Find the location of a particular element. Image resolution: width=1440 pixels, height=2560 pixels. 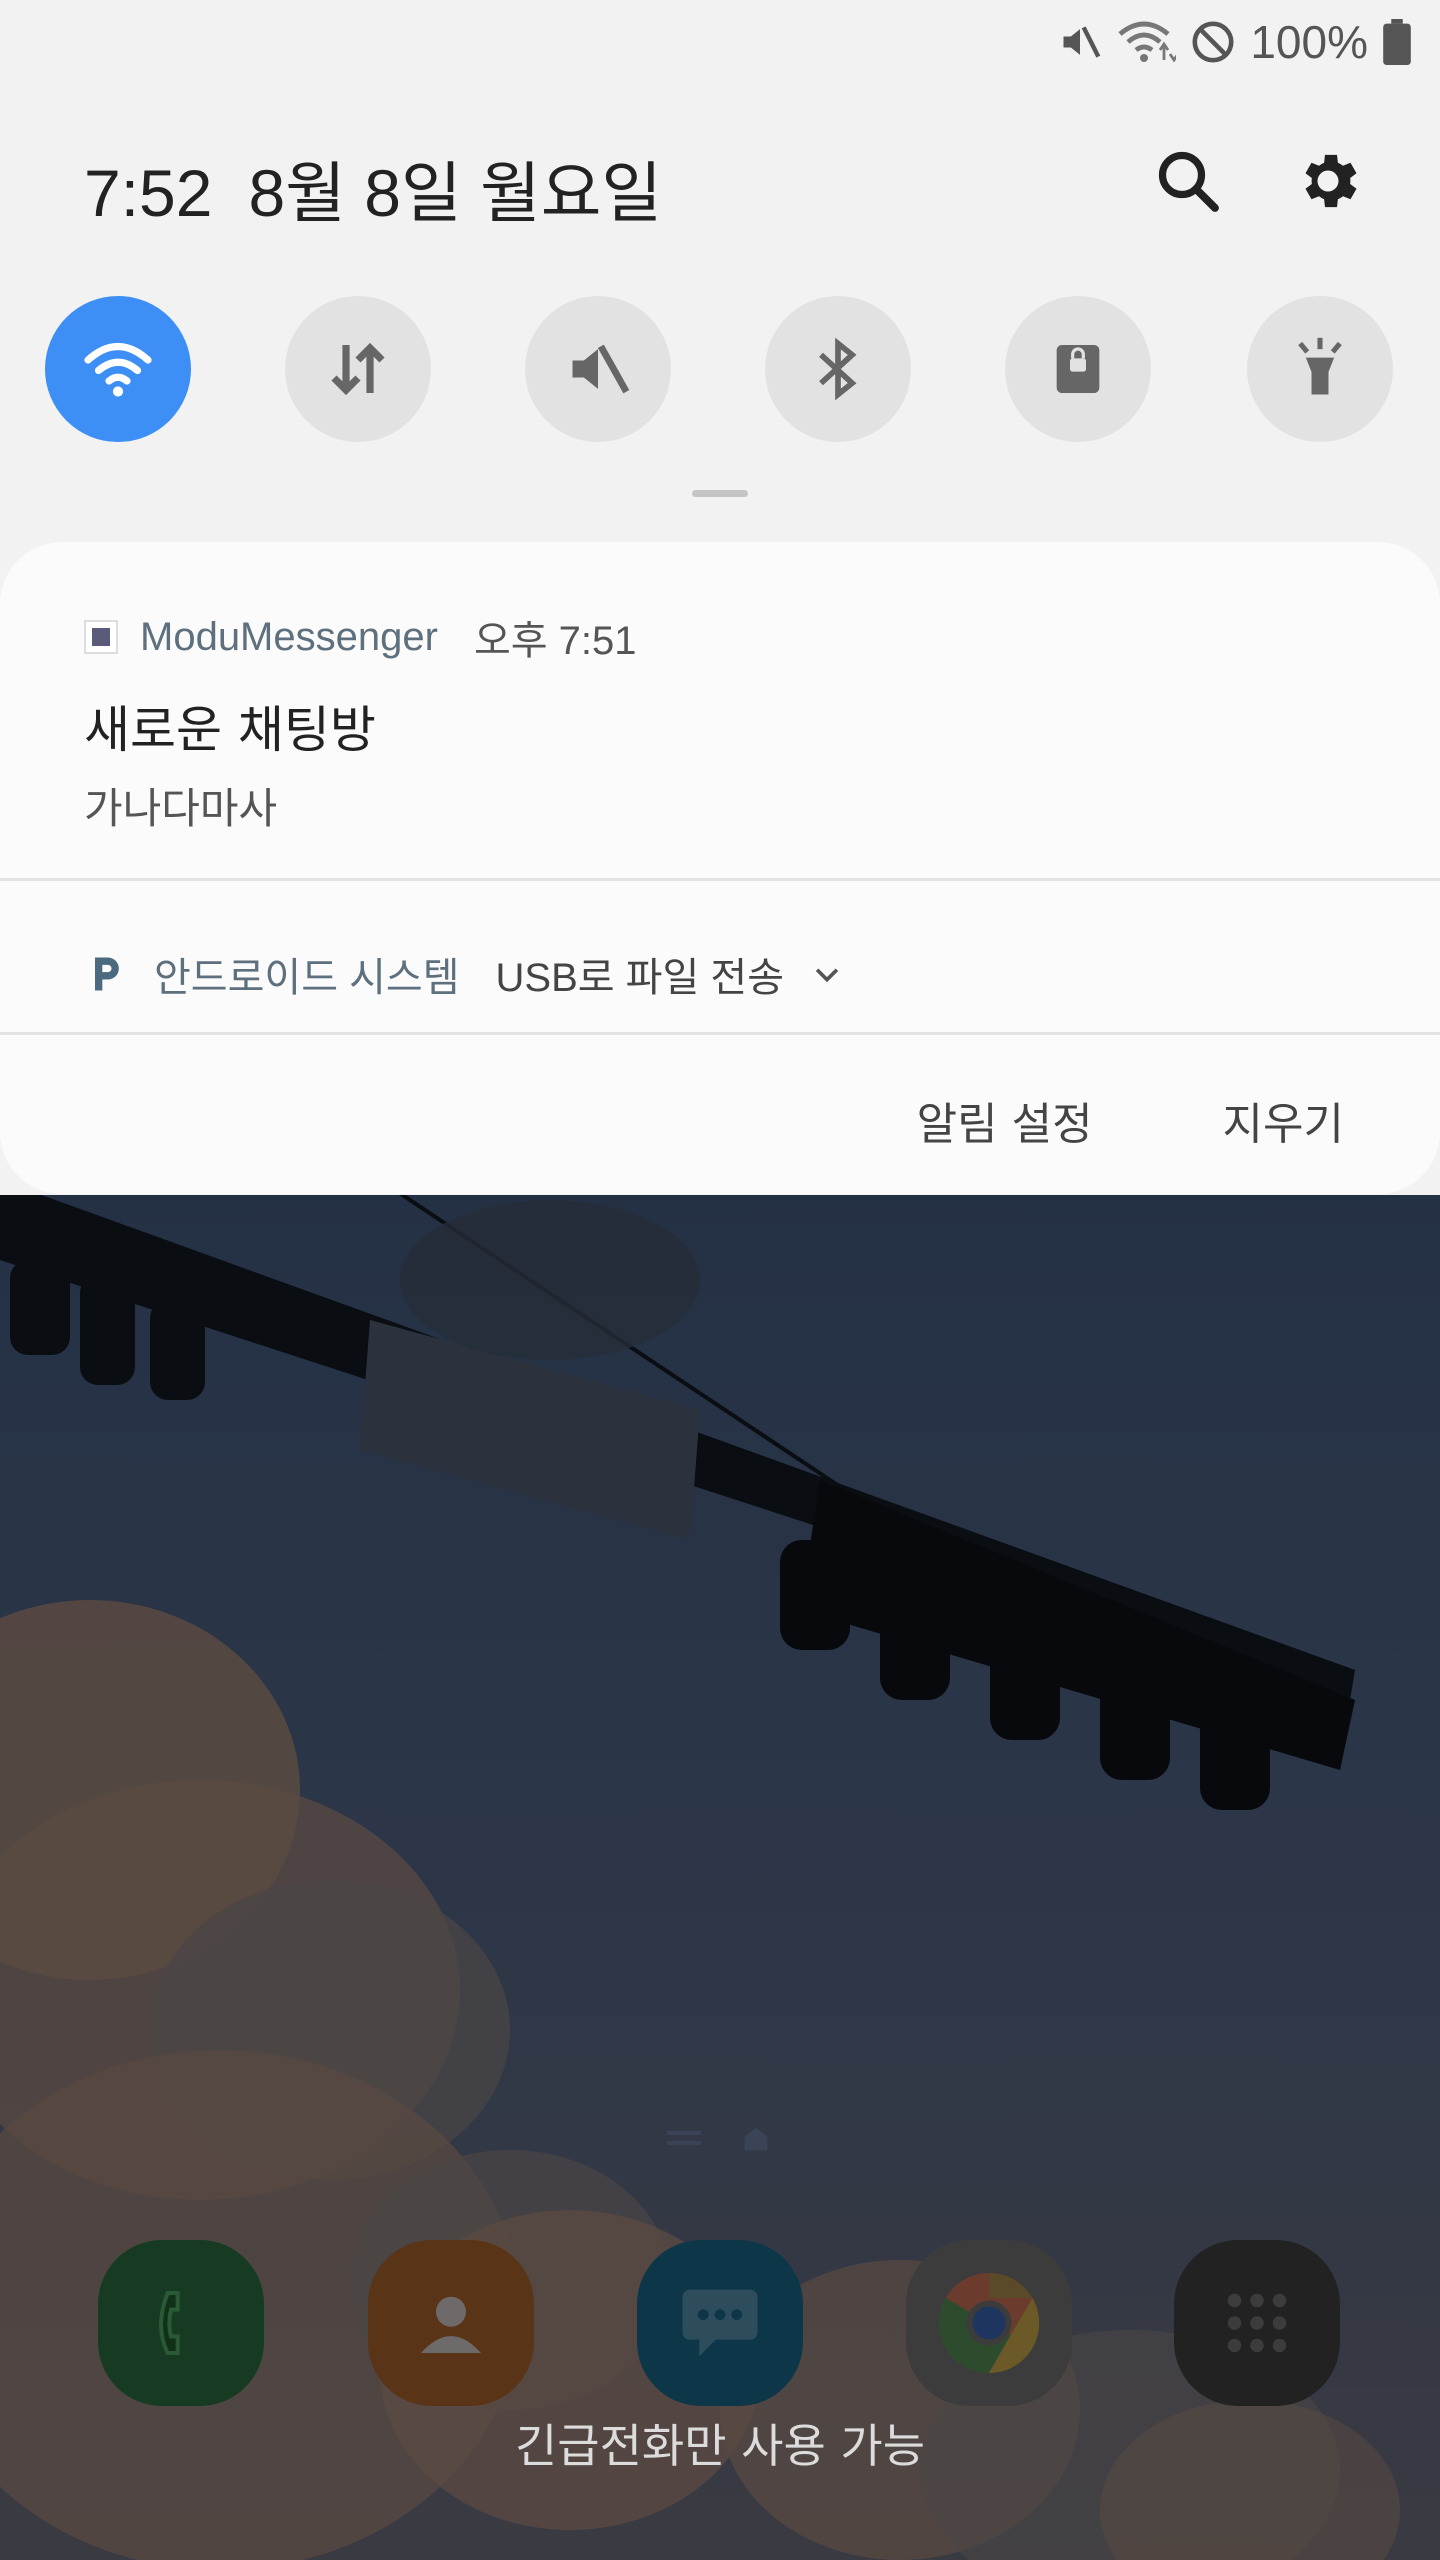

qs-mobile-data-toggle is located at coordinates (358, 369).